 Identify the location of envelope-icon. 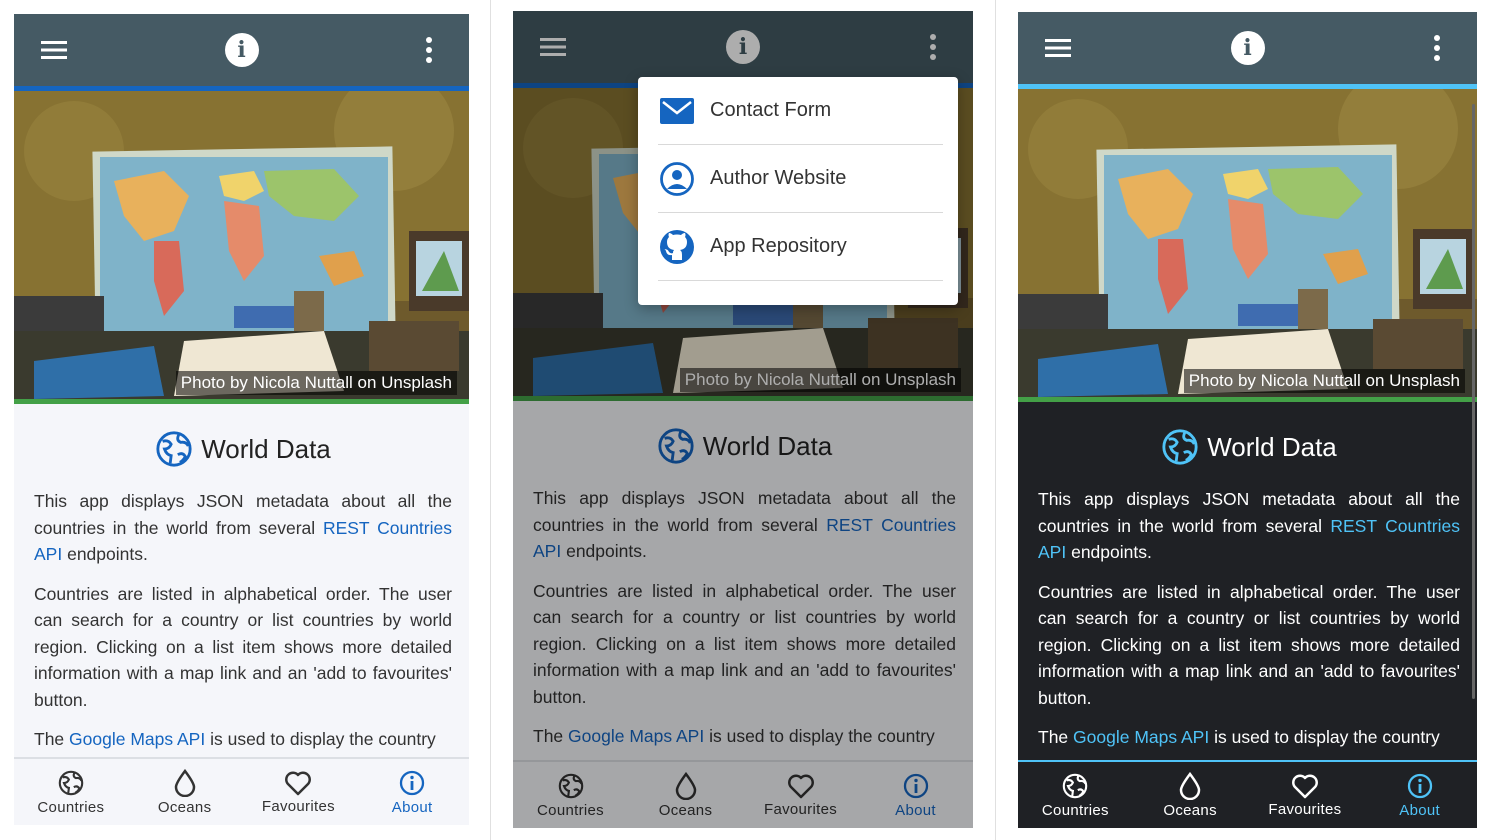
(677, 111).